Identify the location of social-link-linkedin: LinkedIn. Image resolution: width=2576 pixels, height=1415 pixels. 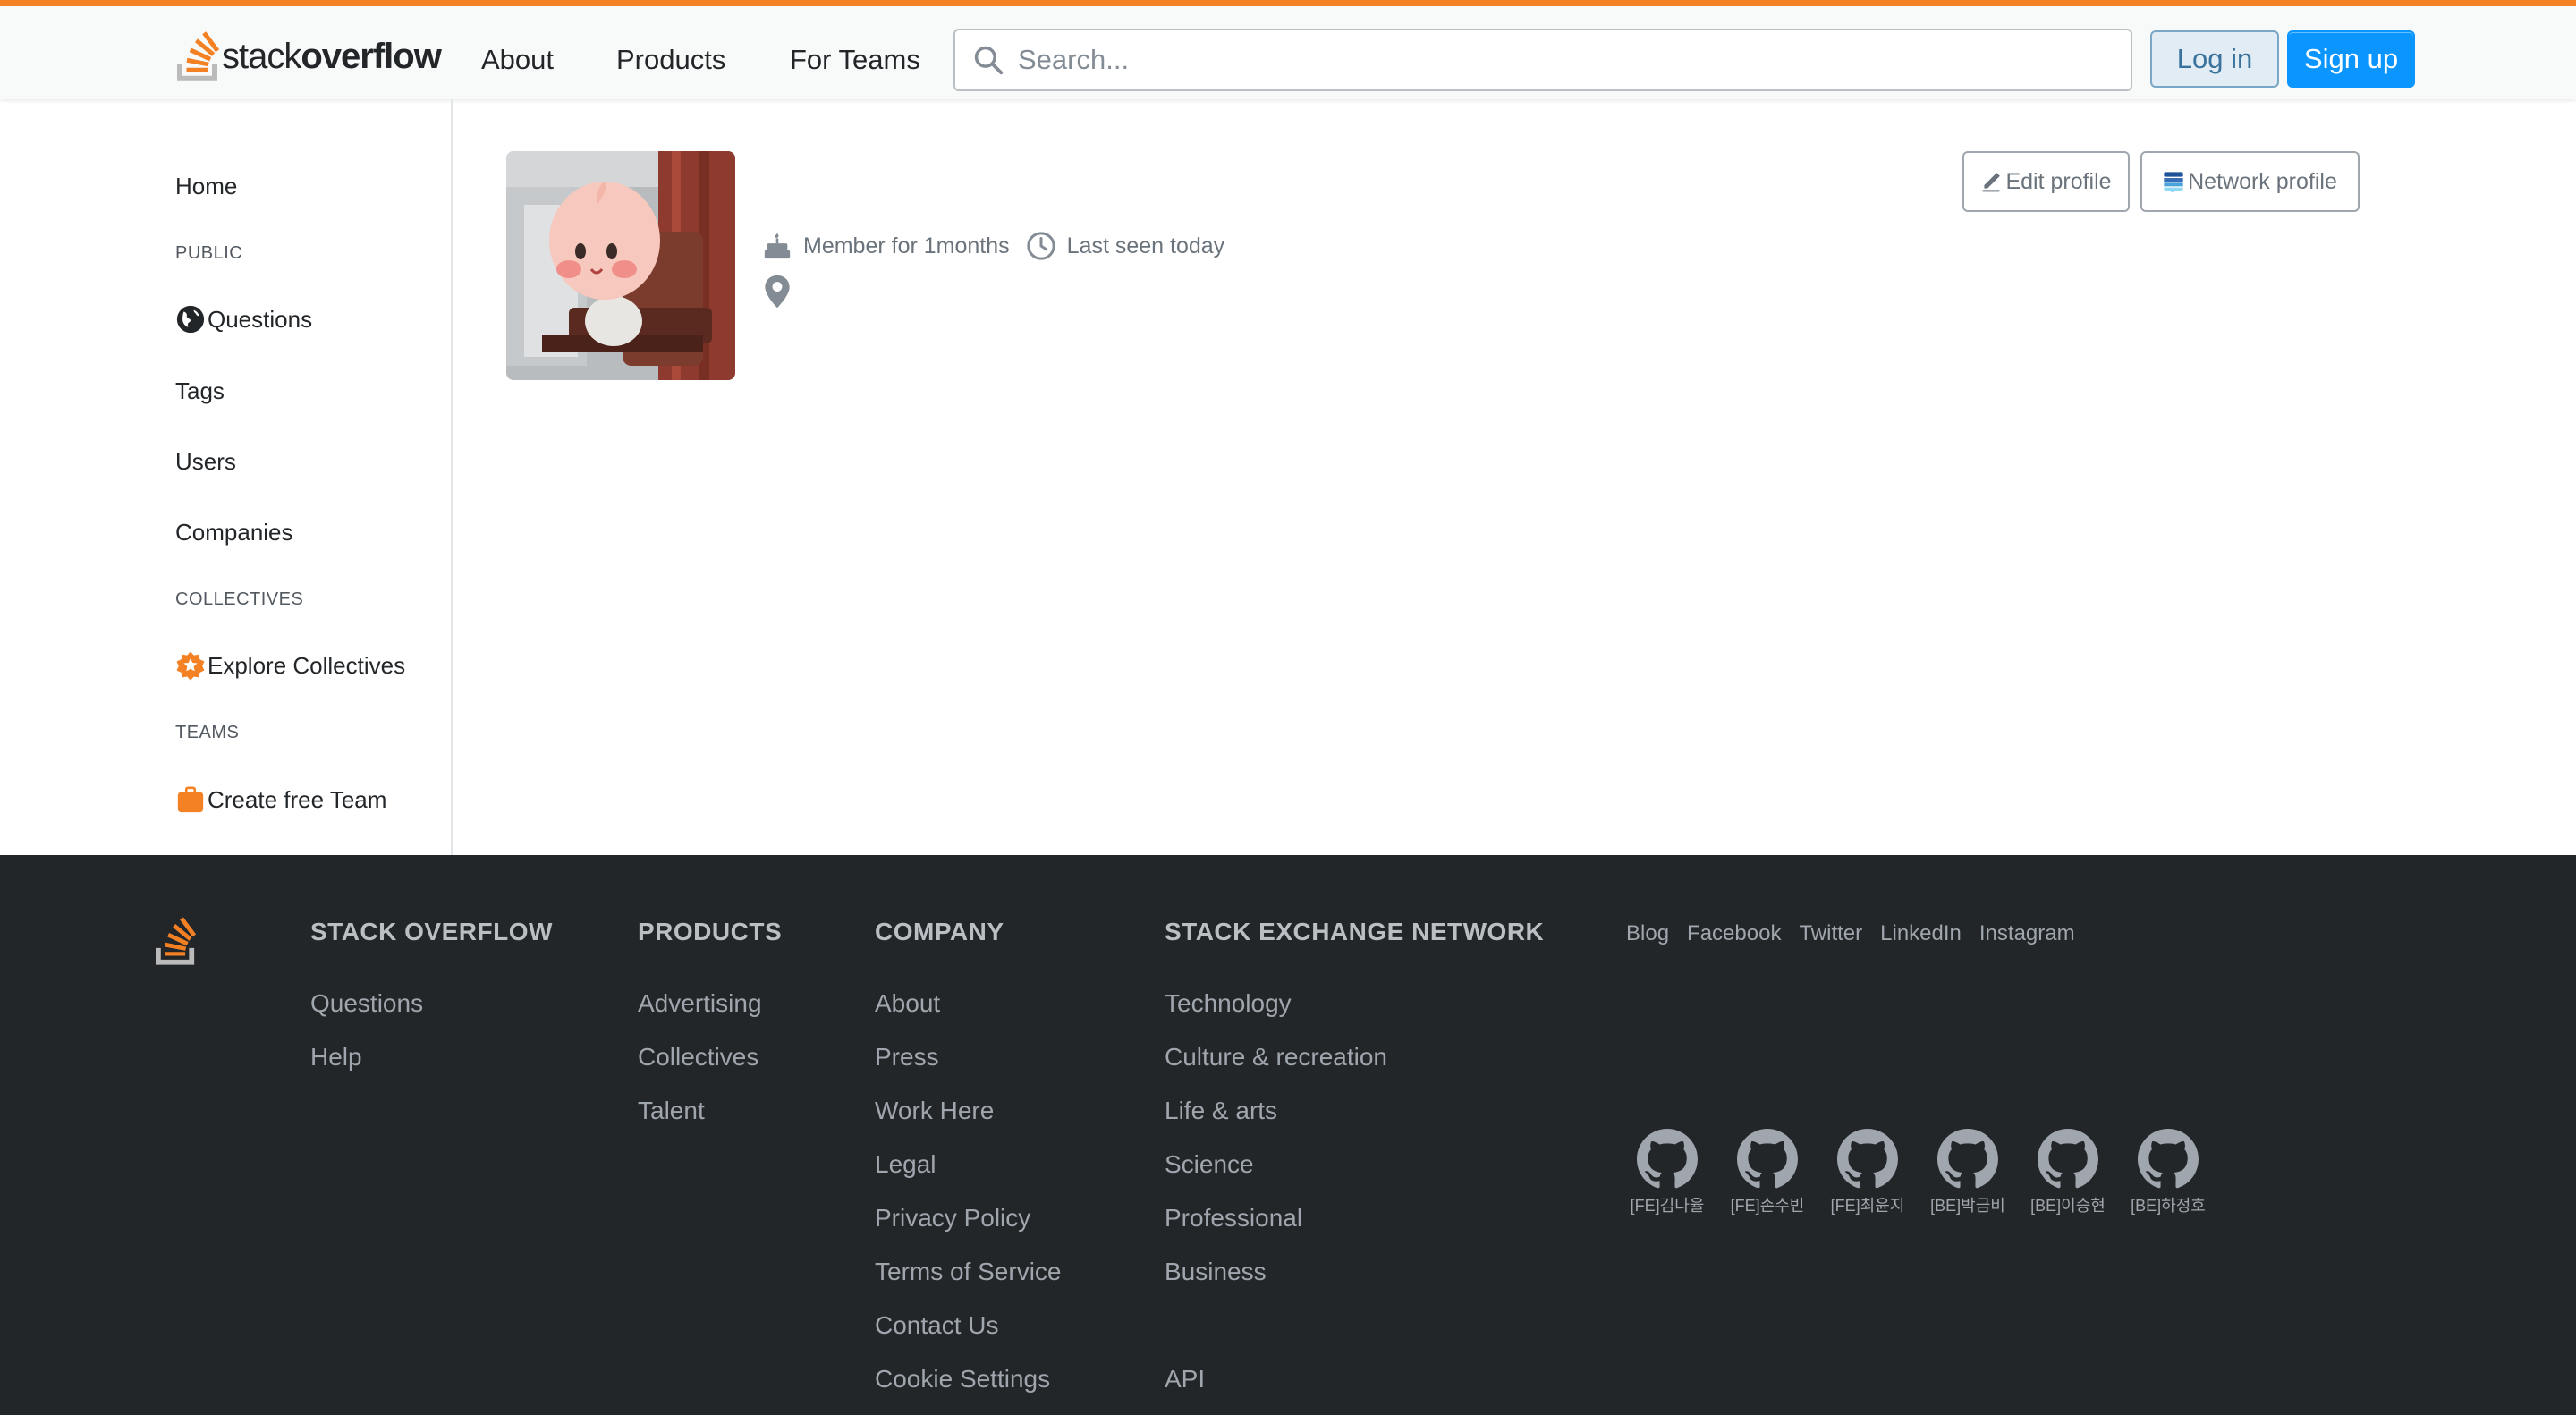
(1921, 934).